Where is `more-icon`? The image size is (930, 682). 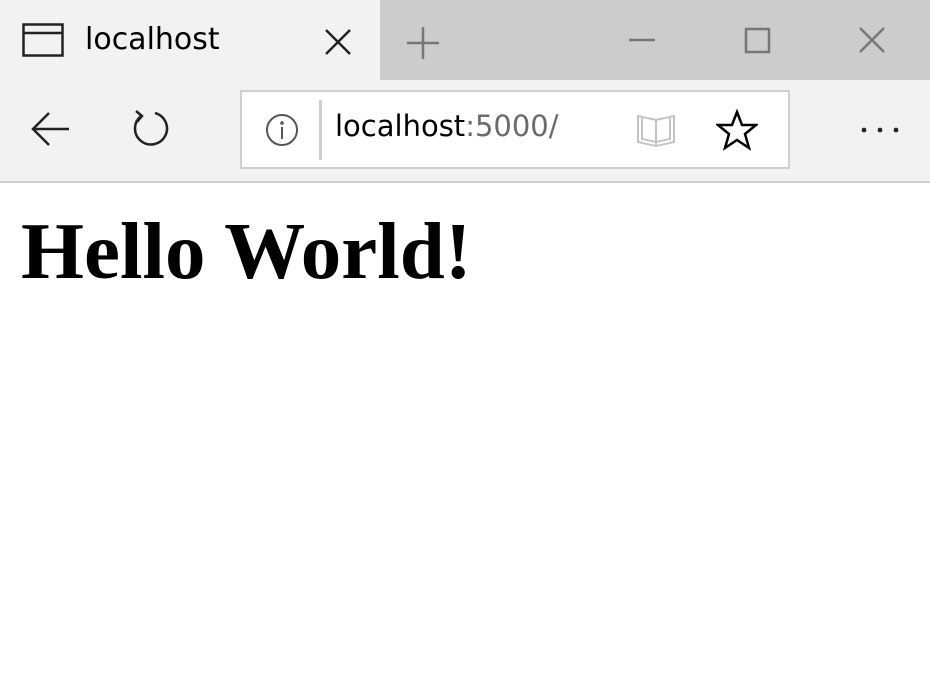 more-icon is located at coordinates (880, 130).